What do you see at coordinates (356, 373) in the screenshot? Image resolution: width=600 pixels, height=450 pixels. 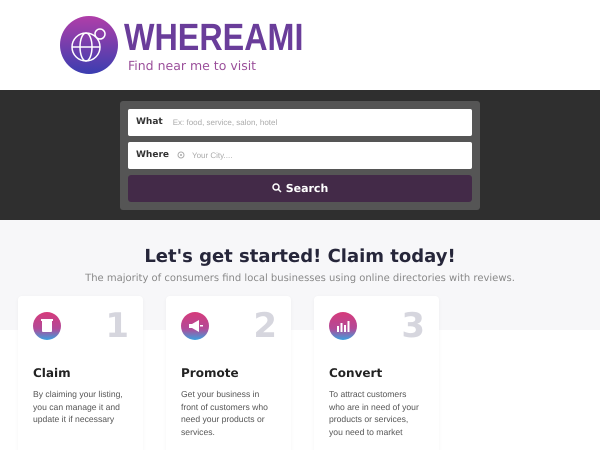 I see `step-title: Convert` at bounding box center [356, 373].